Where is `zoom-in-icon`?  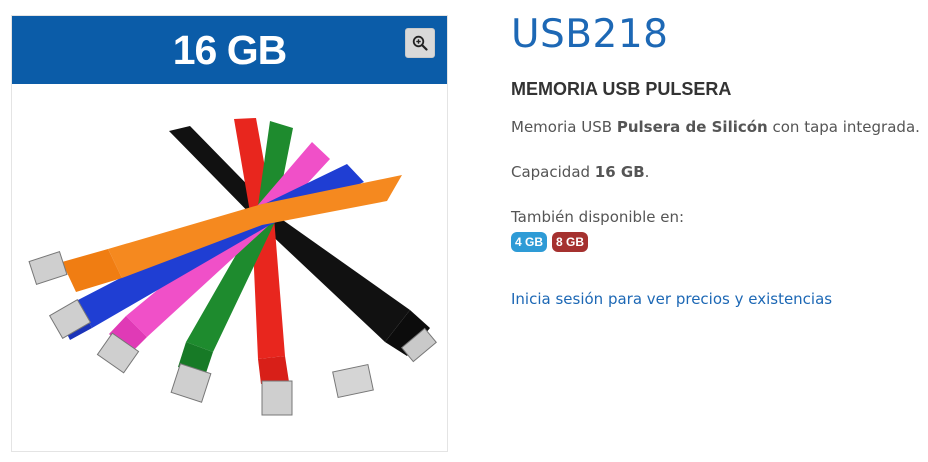
zoom-in-icon is located at coordinates (420, 43).